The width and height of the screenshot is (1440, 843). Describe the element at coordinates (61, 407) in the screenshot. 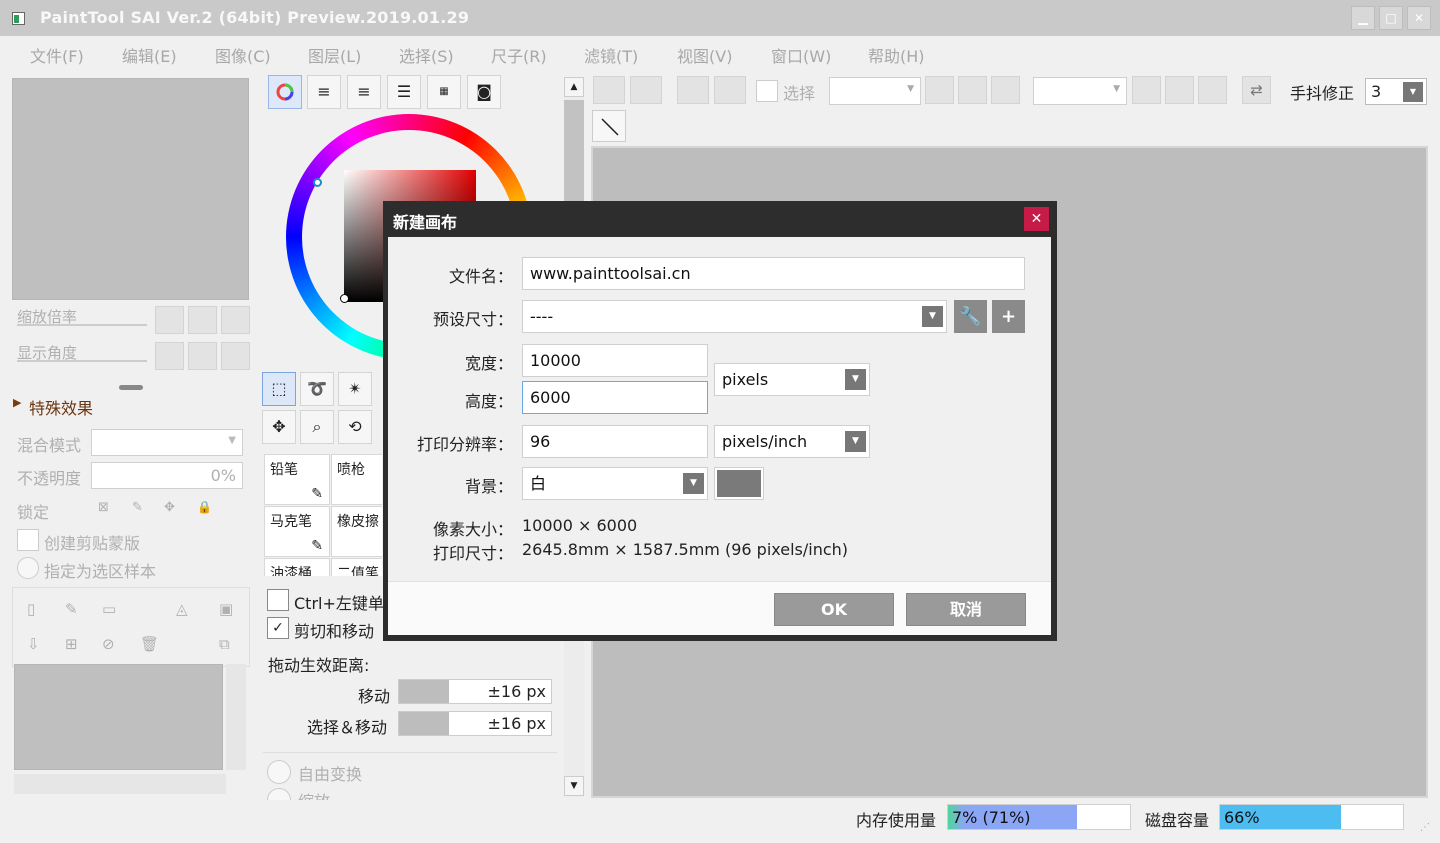

I see `effects-label: 特殊效果` at that location.